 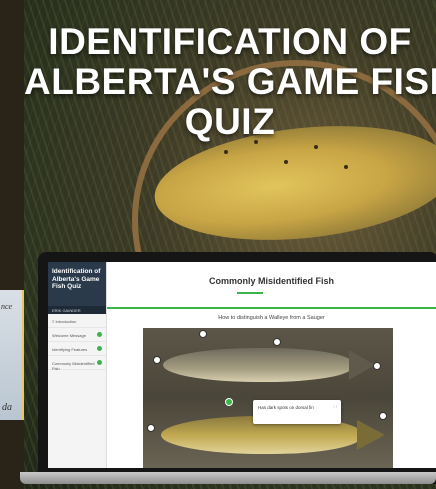 I want to click on sidebar-item-introduction: ≡ Introduction, so click(x=77, y=321).